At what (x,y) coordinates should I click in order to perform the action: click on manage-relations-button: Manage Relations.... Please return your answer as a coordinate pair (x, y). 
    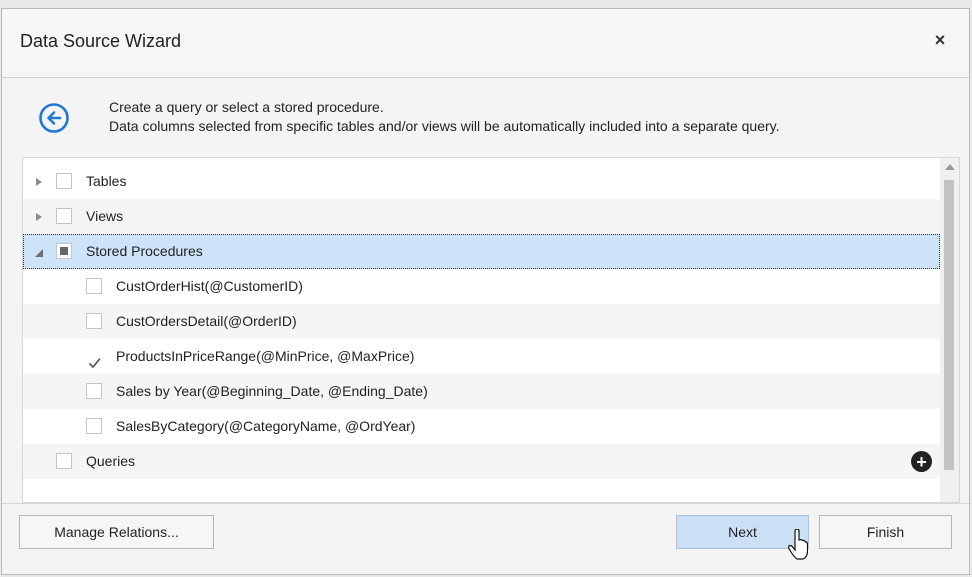
    Looking at the image, I should click on (116, 532).